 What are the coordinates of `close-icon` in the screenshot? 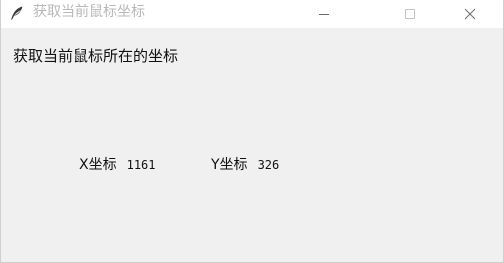 It's located at (470, 14).